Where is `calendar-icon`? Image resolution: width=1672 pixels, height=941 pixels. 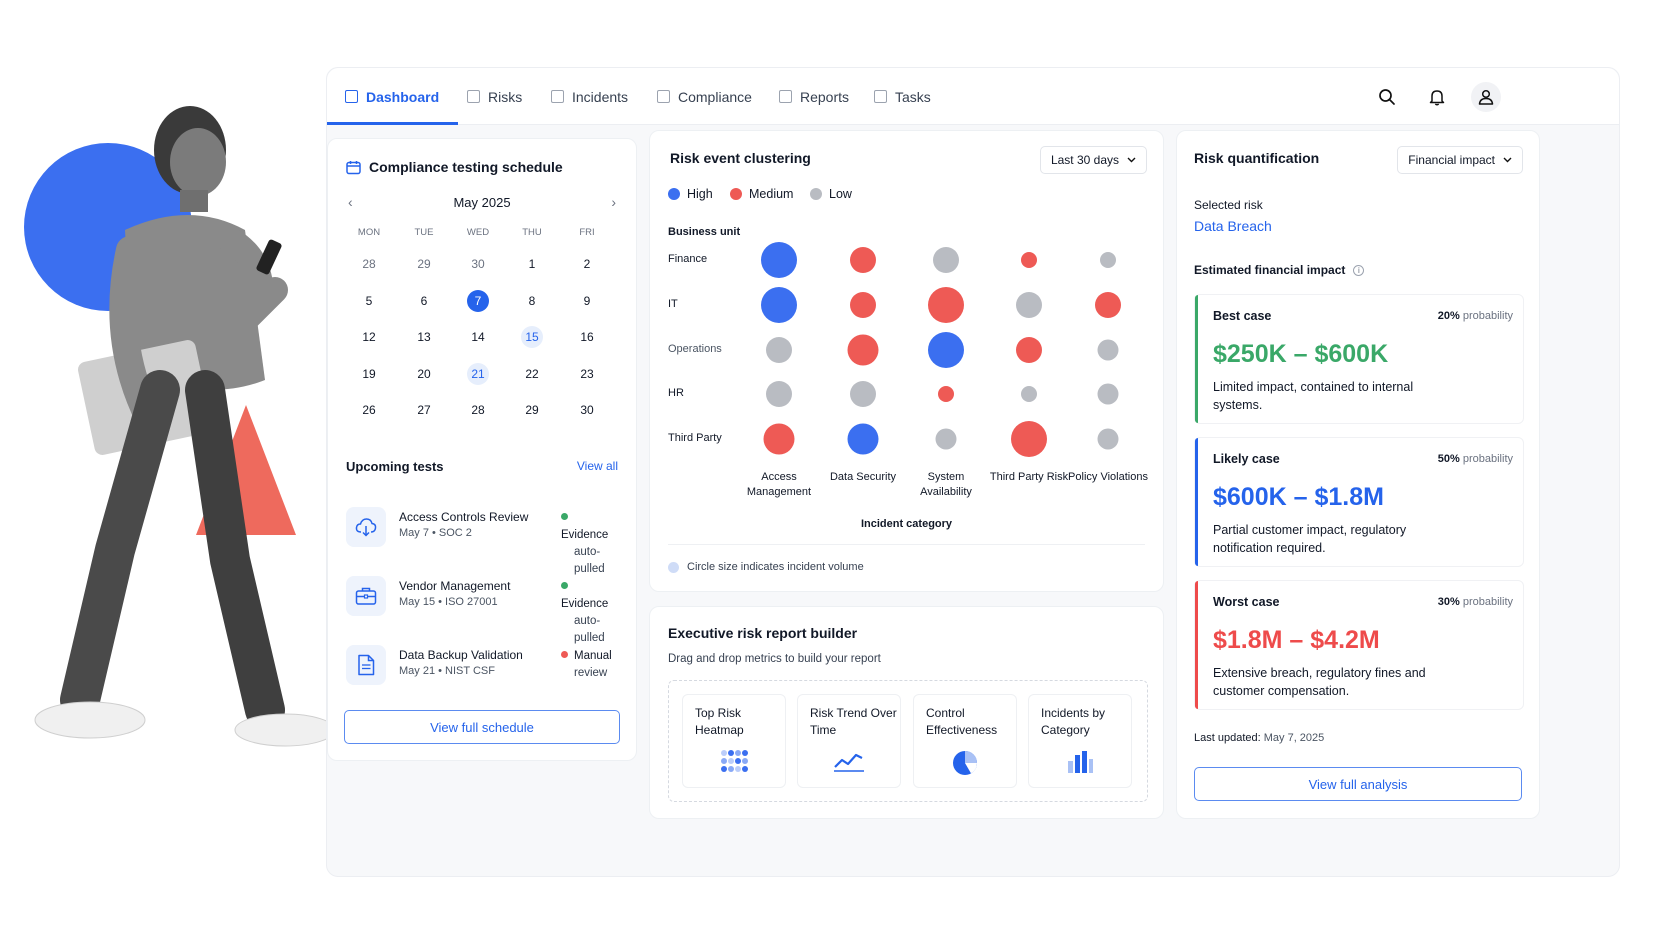 calendar-icon is located at coordinates (351, 96).